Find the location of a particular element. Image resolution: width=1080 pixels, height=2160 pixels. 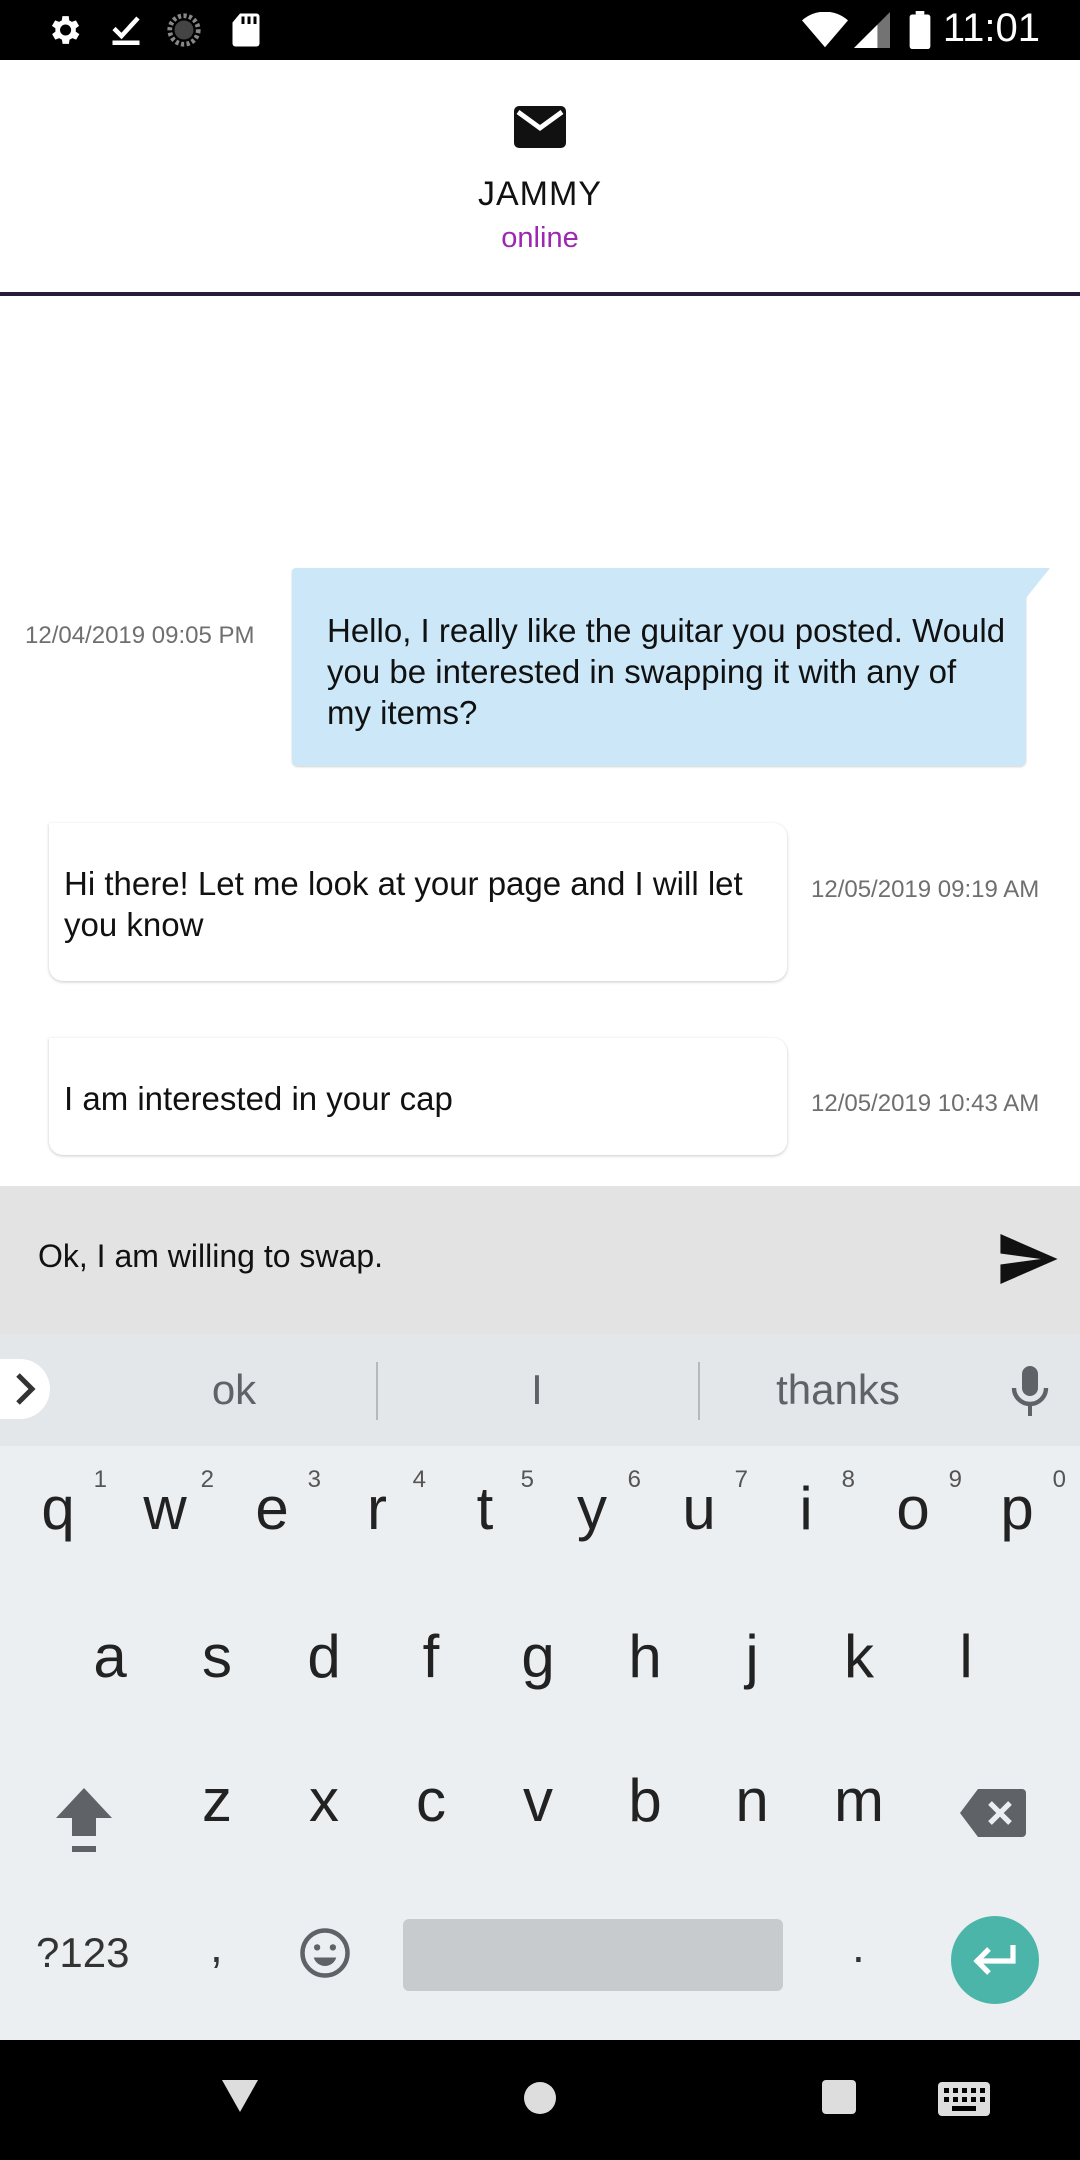

key-g: g is located at coordinates (538, 1656).